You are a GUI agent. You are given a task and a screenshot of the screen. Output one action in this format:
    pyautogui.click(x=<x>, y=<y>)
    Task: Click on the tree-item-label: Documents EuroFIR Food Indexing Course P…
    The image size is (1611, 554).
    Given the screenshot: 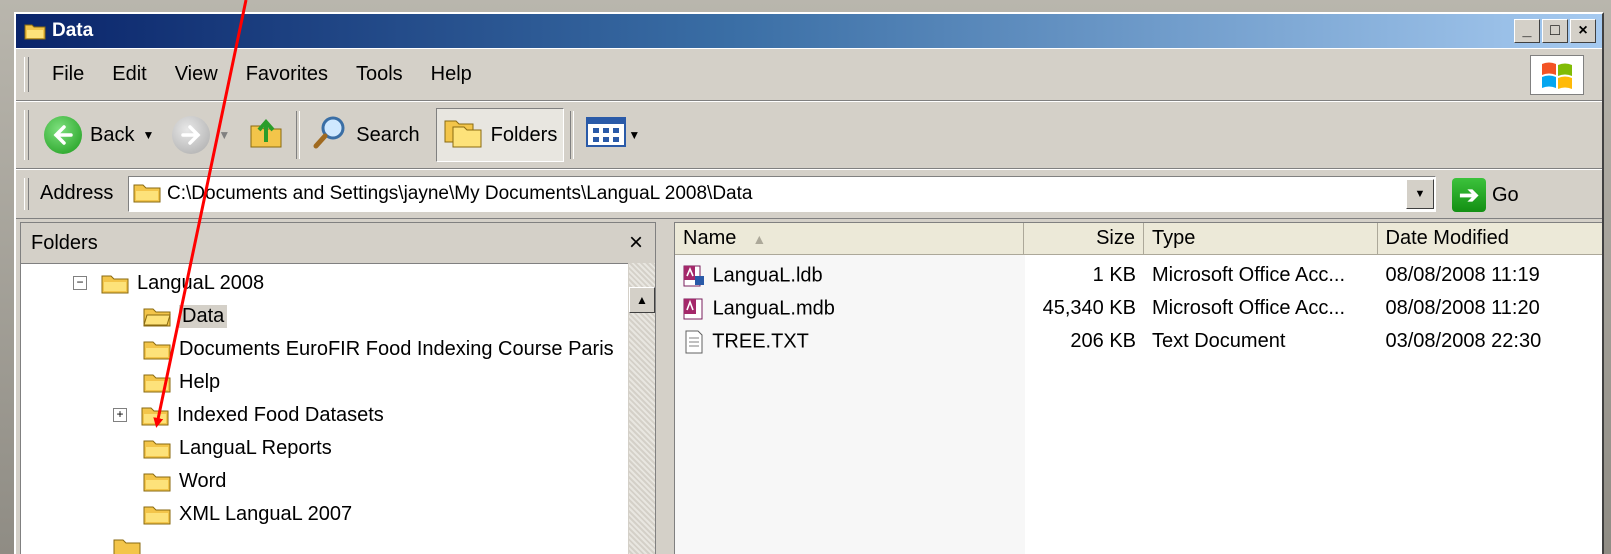 What is the action you would take?
    pyautogui.click(x=396, y=348)
    